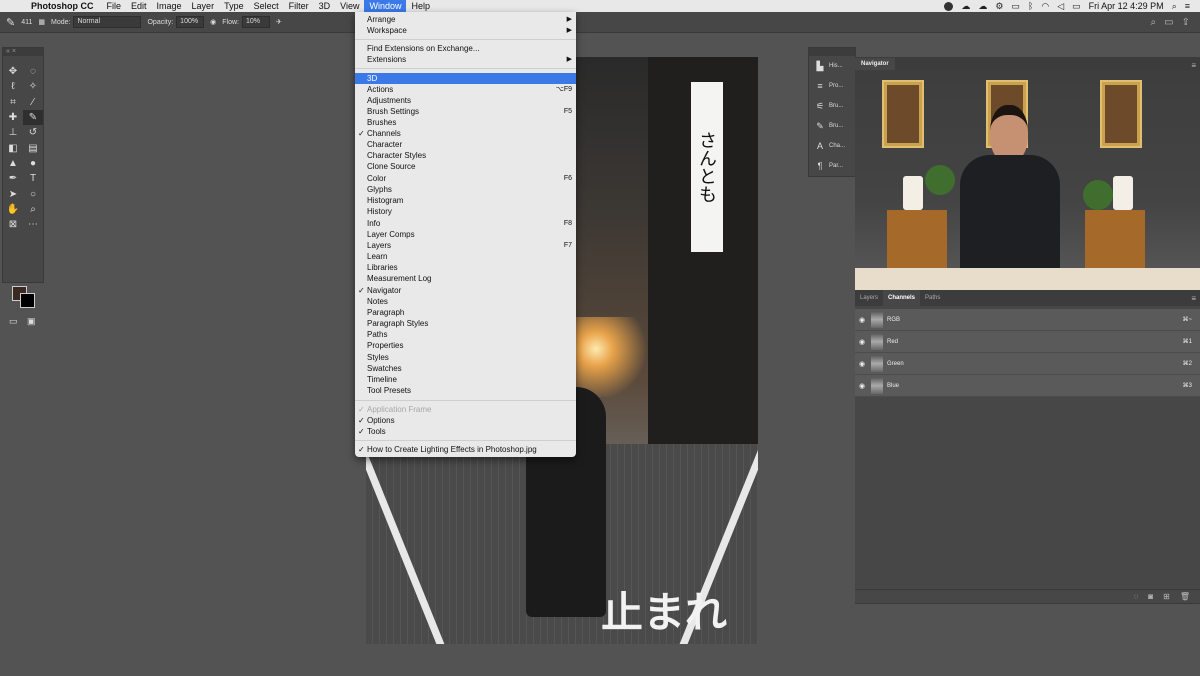  Describe the element at coordinates (465, 89) in the screenshot. I see `menu-item-actions: Actions ⌥F9` at that location.